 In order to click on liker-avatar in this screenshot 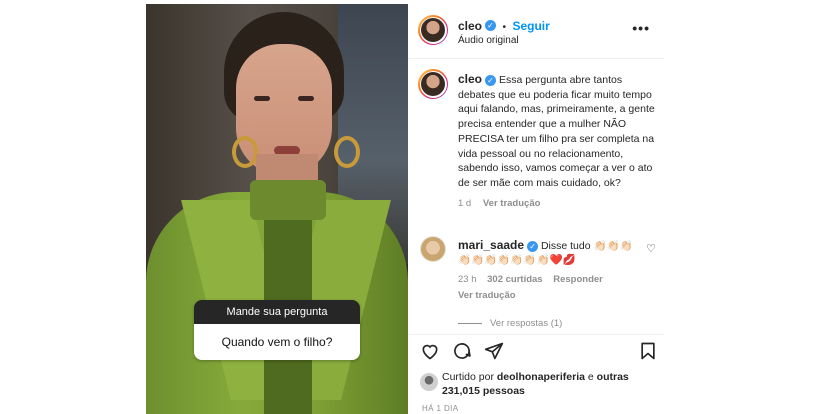, I will do `click(429, 382)`.